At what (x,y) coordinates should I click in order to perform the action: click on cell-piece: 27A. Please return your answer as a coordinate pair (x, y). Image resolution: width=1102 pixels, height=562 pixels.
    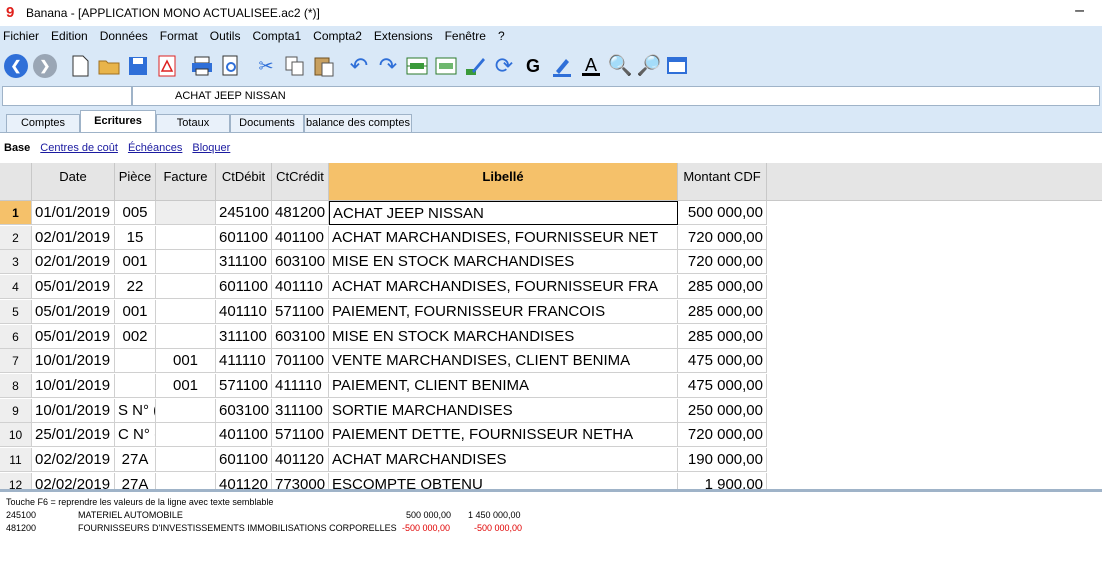
    Looking at the image, I should click on (135, 480).